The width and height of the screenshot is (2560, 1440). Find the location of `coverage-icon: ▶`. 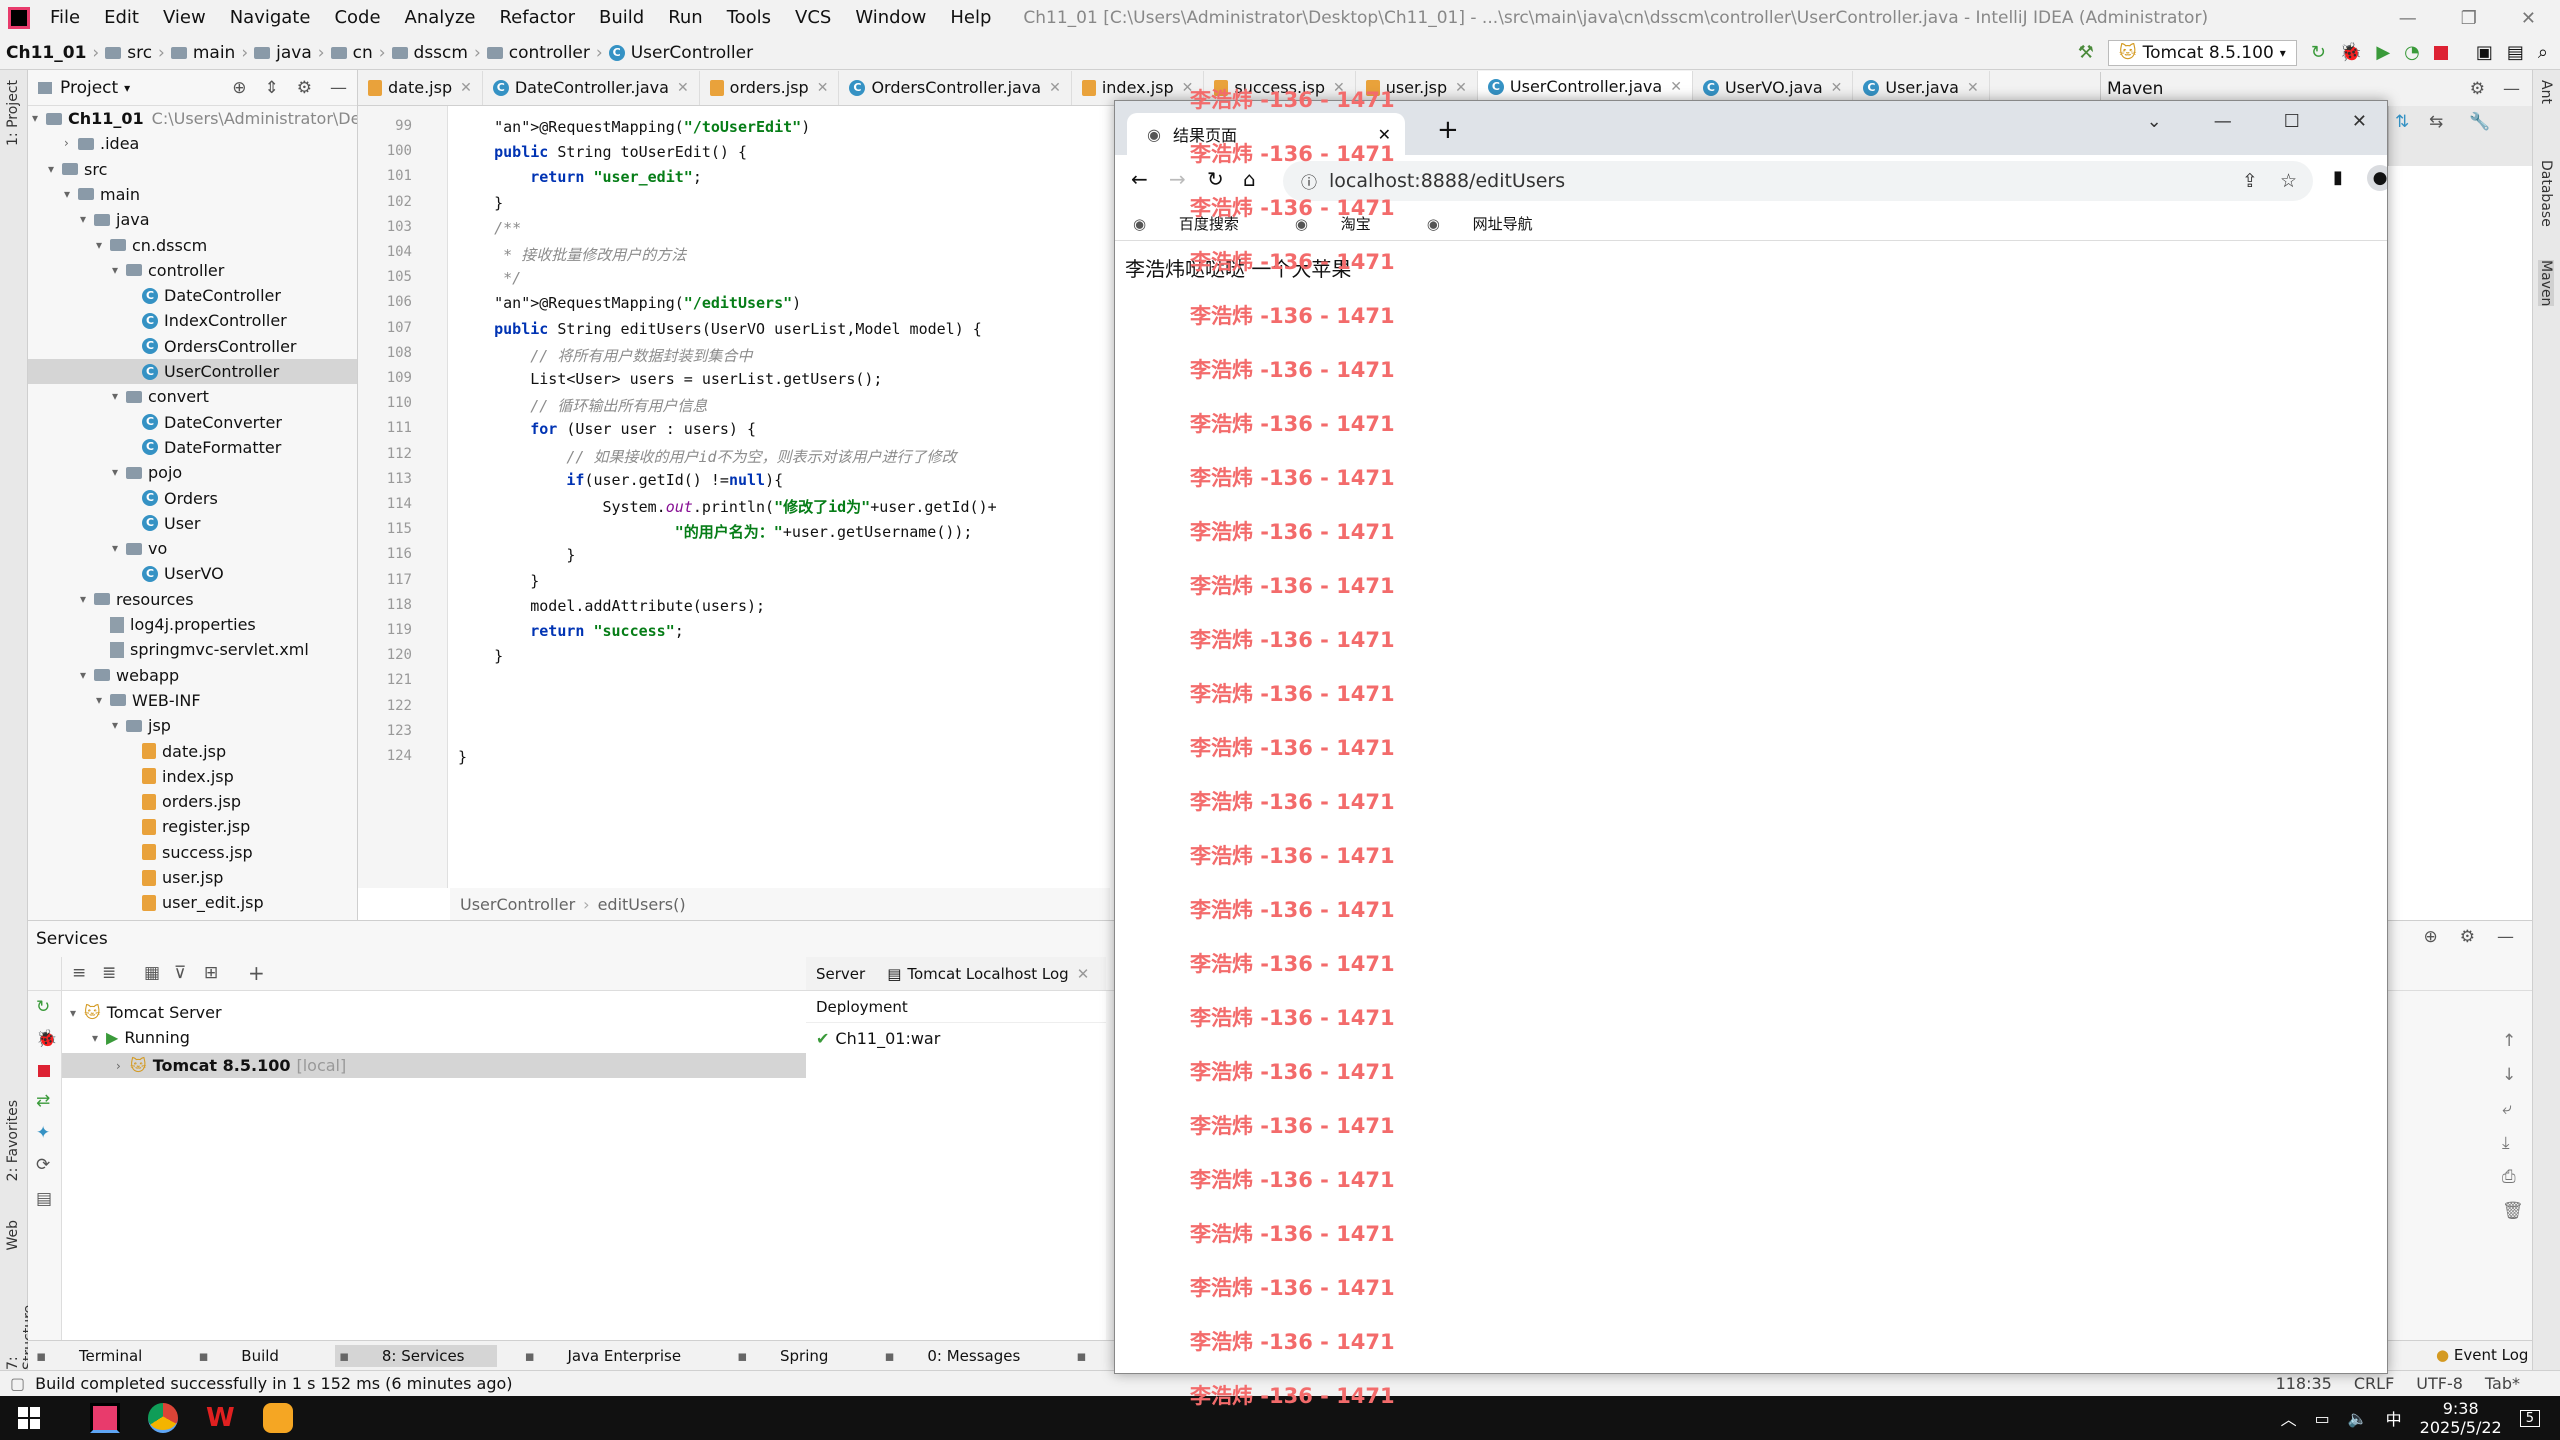

coverage-icon: ▶ is located at coordinates (2383, 52).